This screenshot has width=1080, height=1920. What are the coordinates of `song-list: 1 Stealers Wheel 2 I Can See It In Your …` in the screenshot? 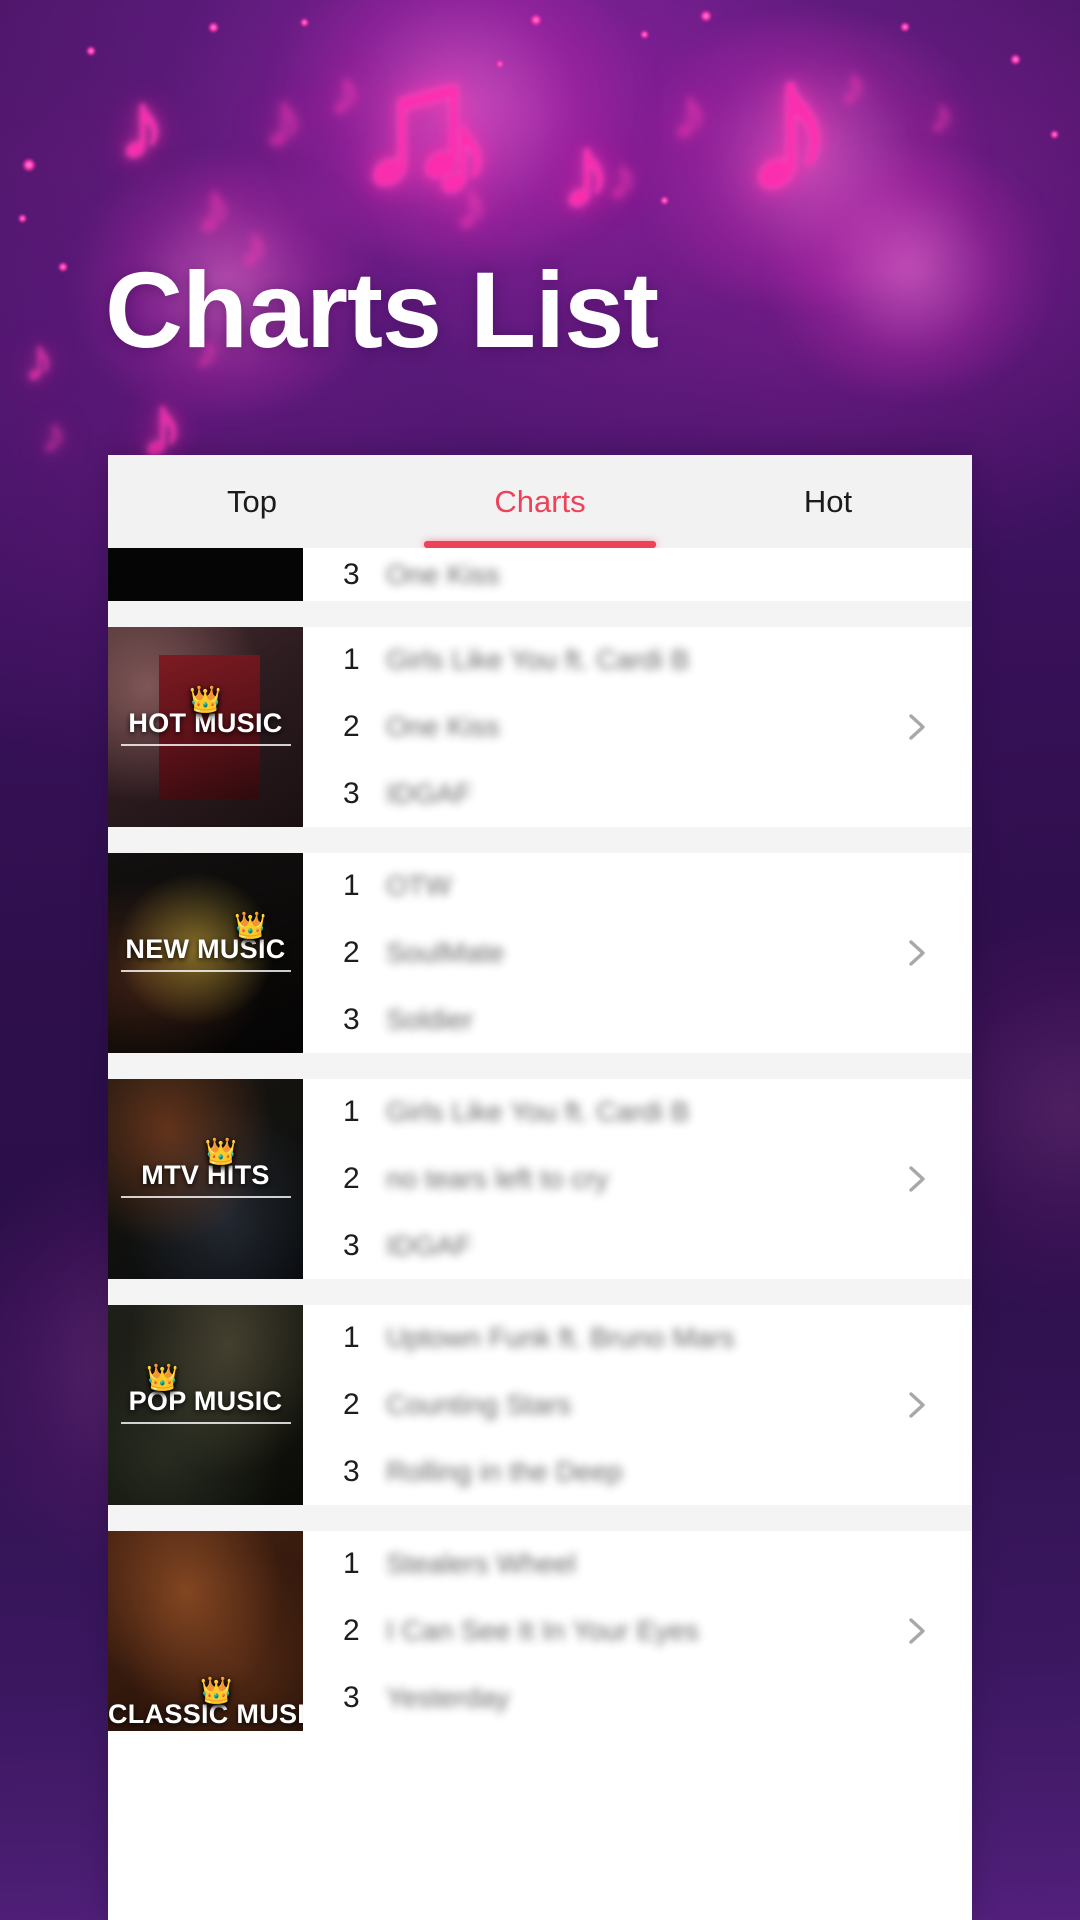 It's located at (637, 1631).